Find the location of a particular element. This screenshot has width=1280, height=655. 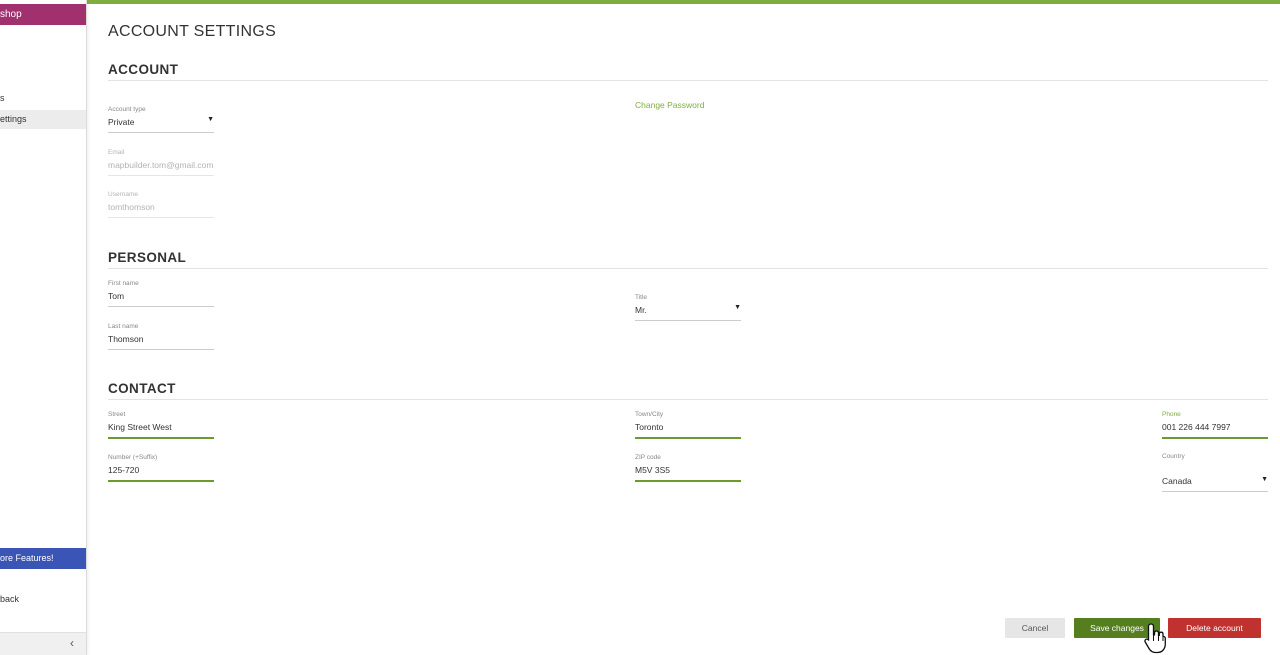

field-label: ZIP code is located at coordinates (648, 457).